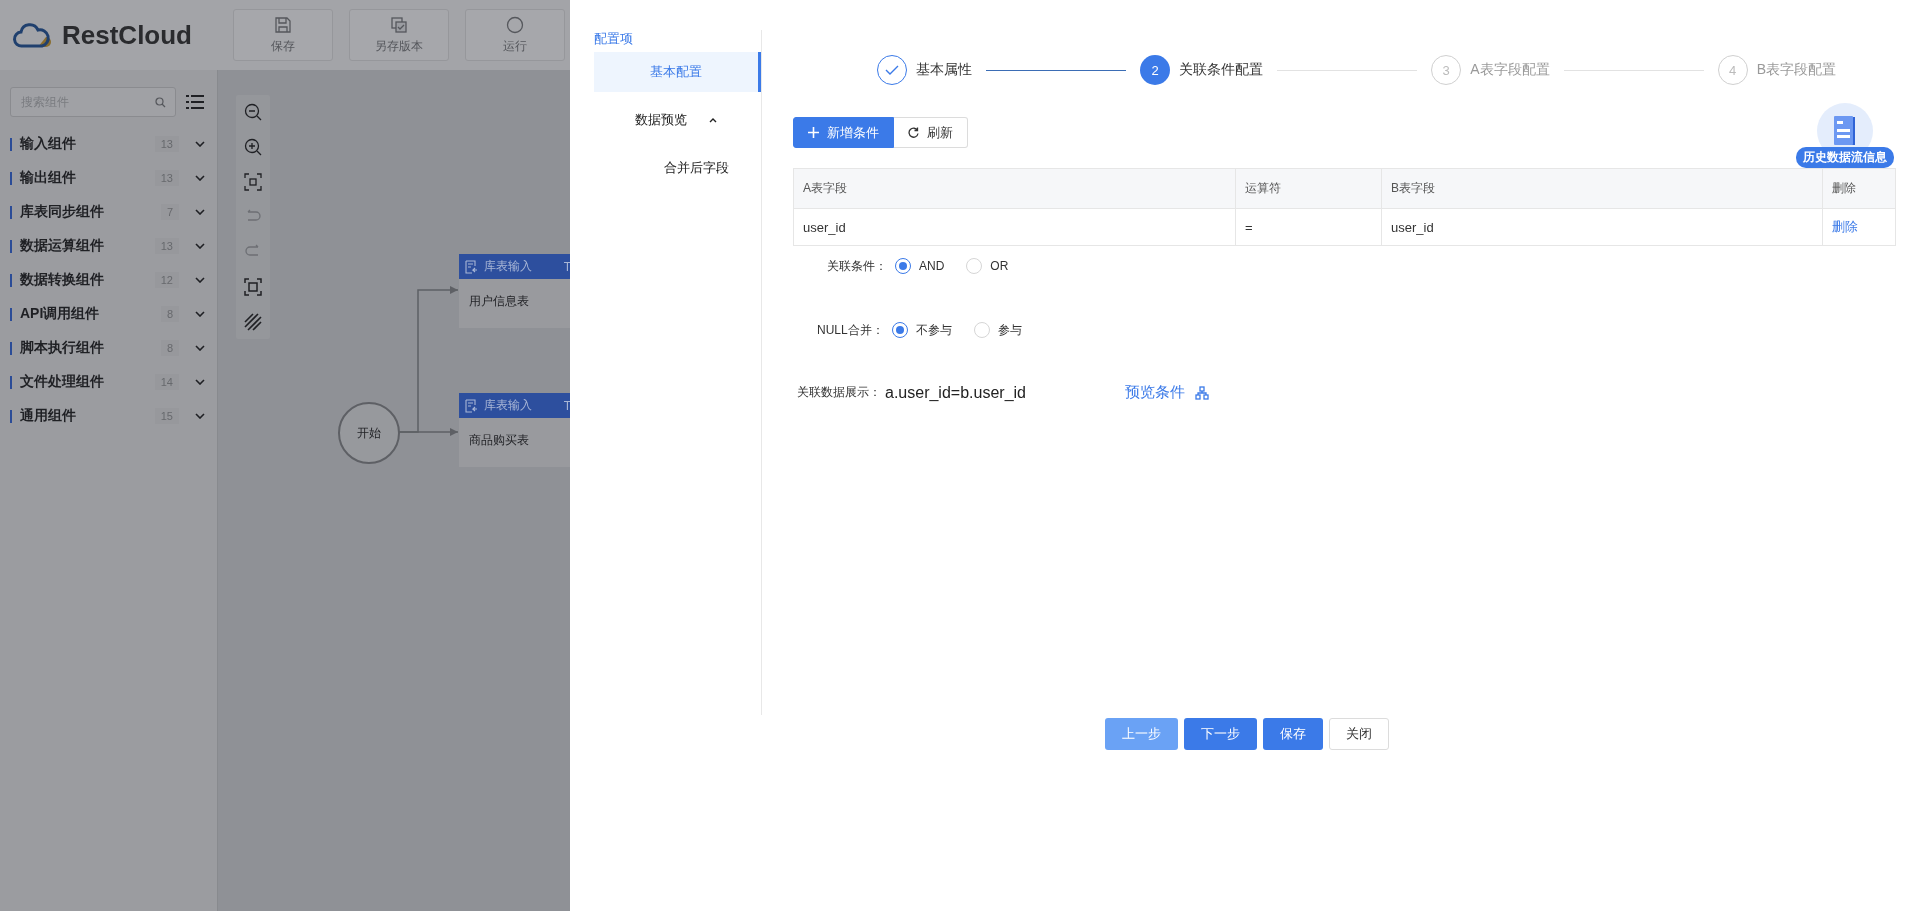  Describe the element at coordinates (813, 132) in the screenshot. I see `plus-icon` at that location.